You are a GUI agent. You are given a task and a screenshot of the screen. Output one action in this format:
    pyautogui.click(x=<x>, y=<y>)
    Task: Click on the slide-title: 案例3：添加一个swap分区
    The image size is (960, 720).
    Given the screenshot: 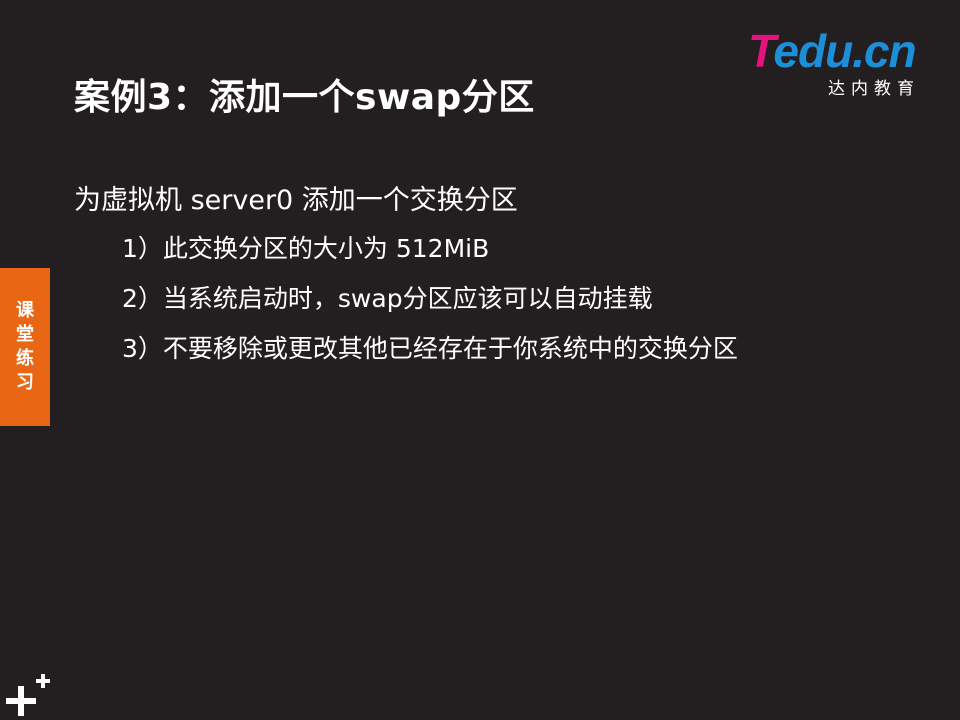 What is the action you would take?
    pyautogui.click(x=304, y=97)
    